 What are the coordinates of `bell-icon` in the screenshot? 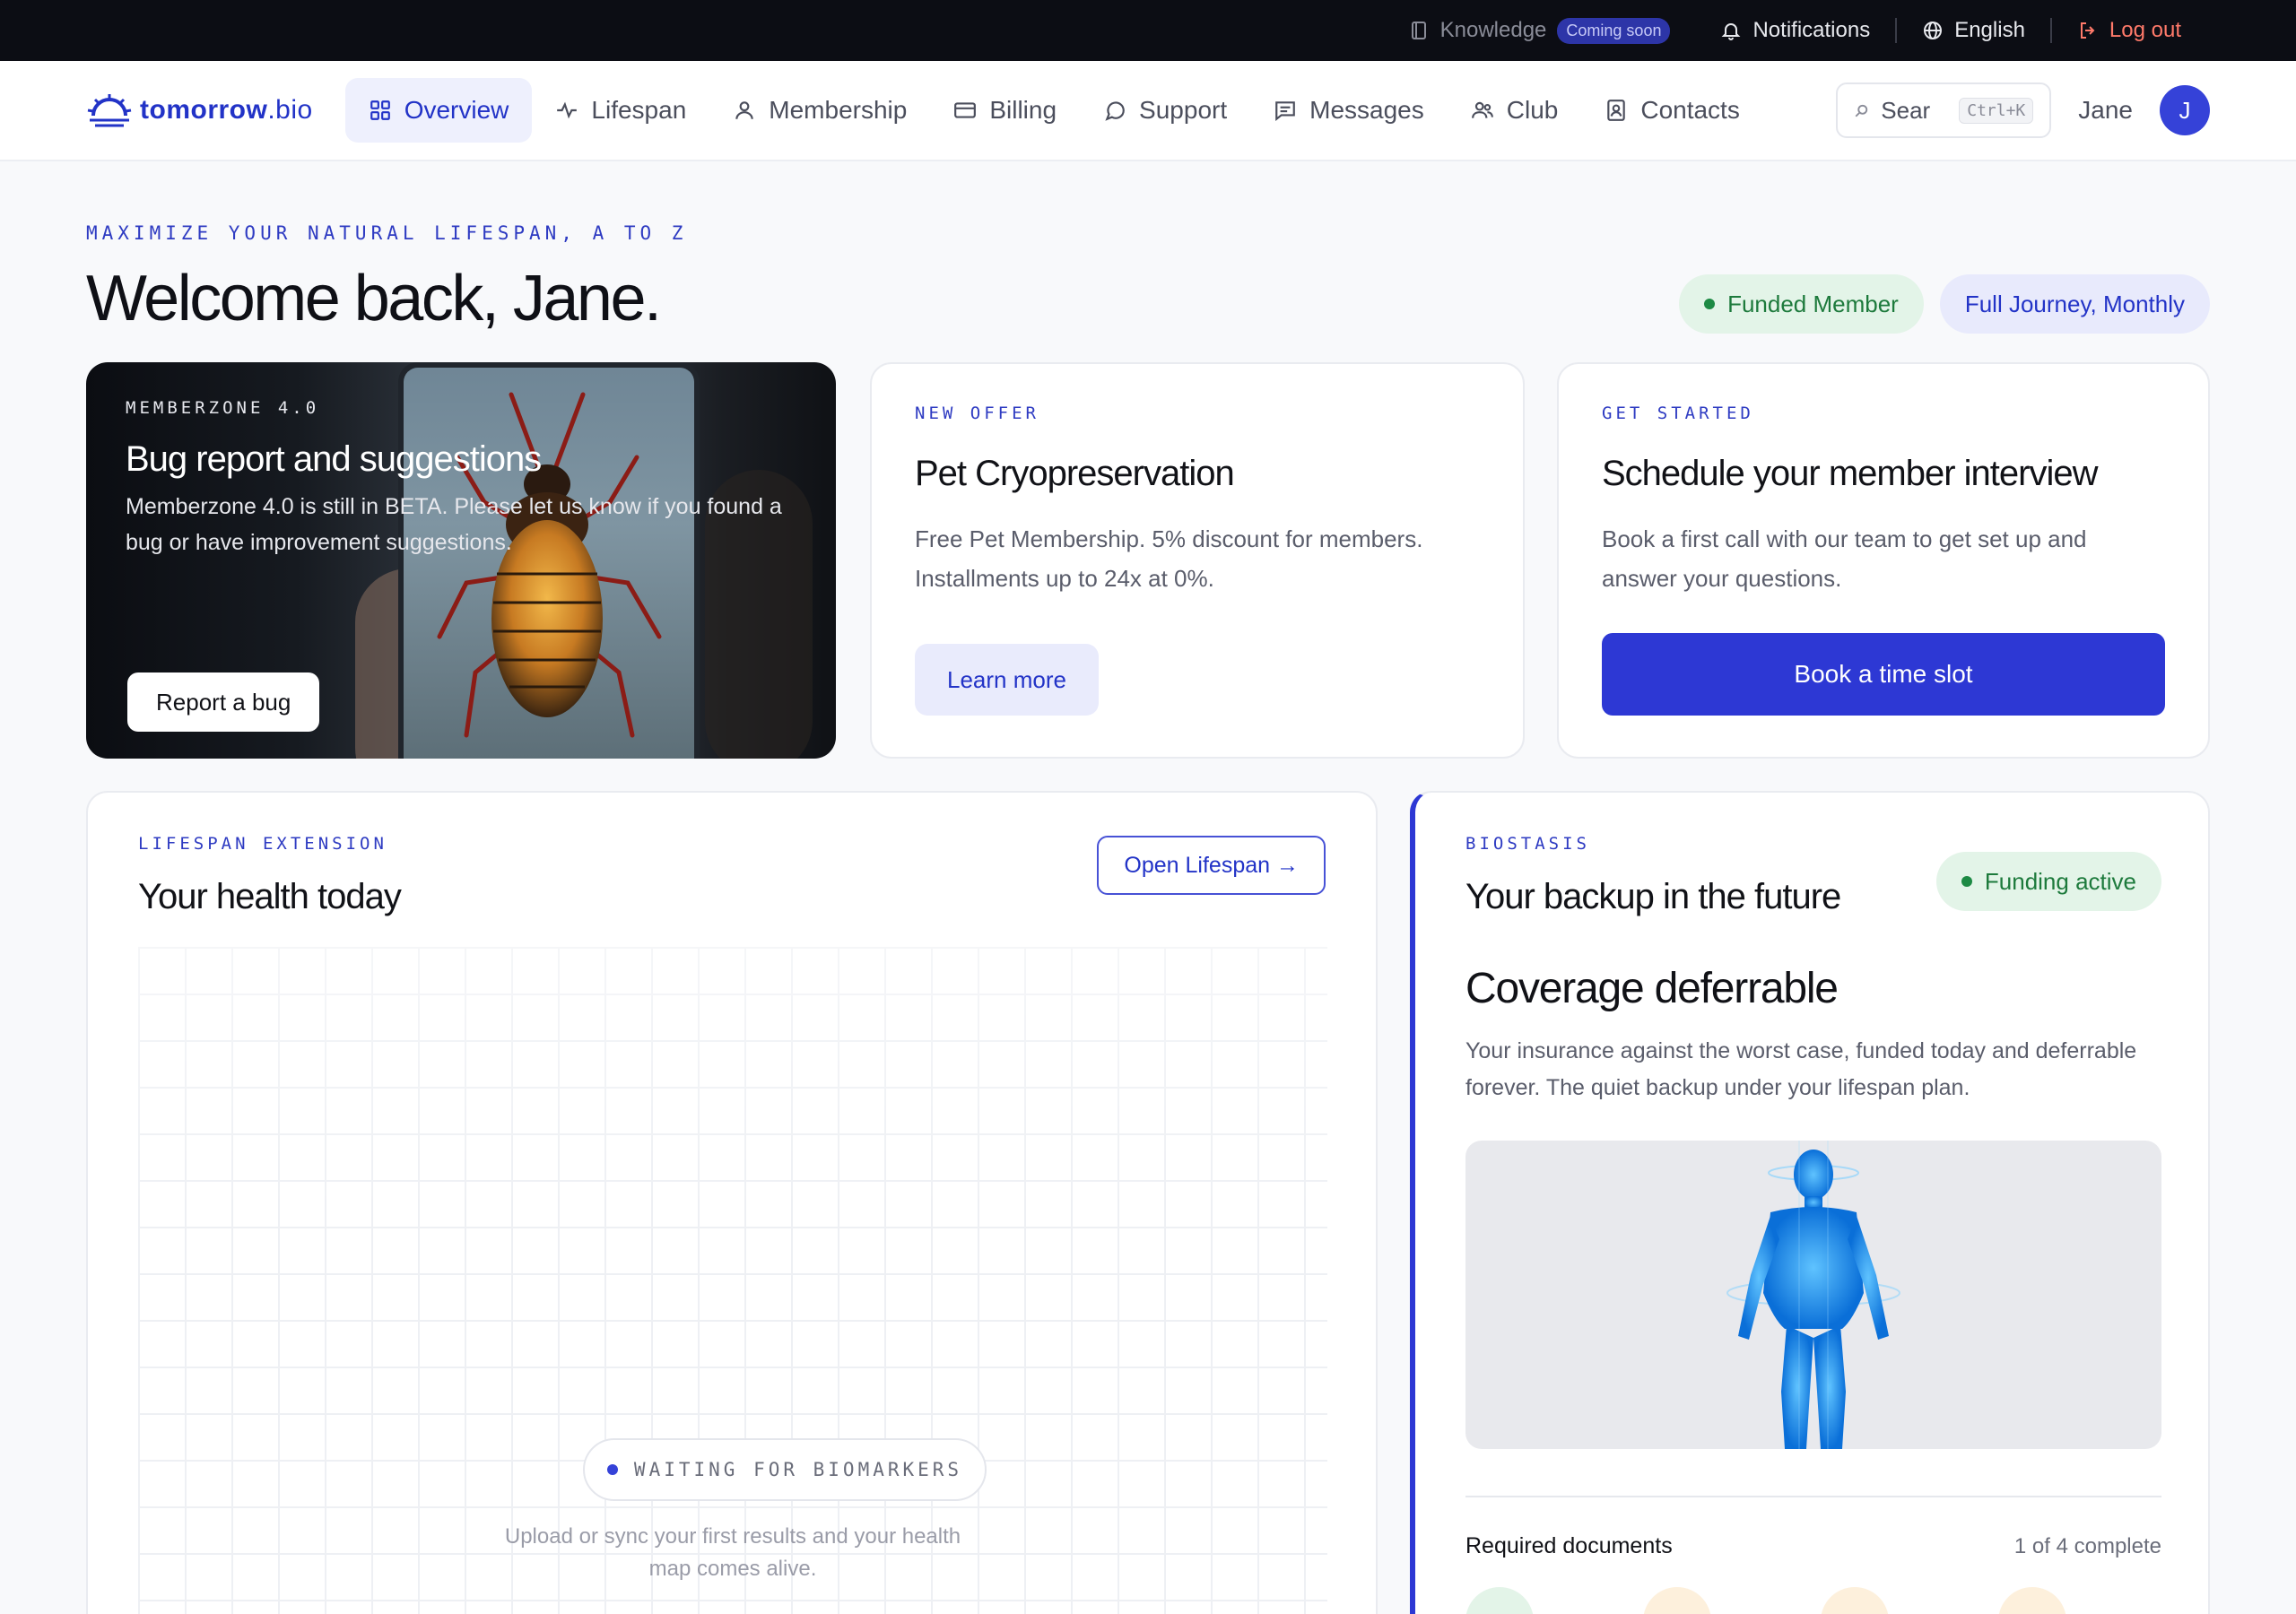 It's located at (1731, 31).